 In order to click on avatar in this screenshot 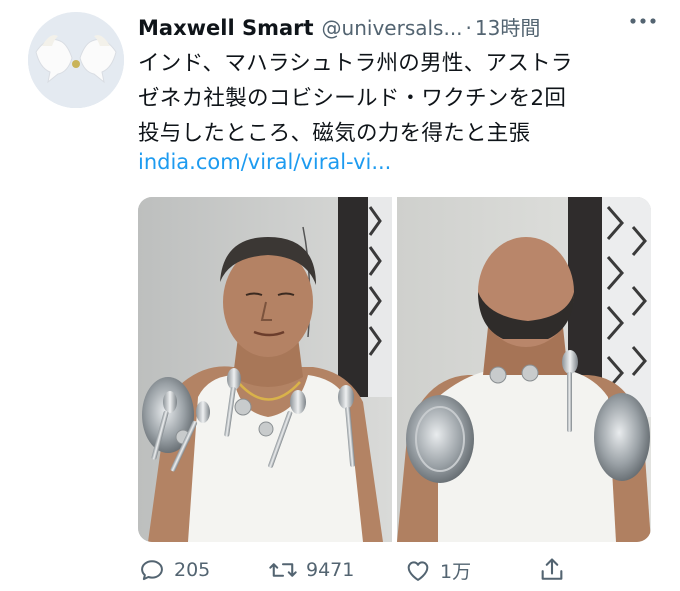, I will do `click(76, 60)`.